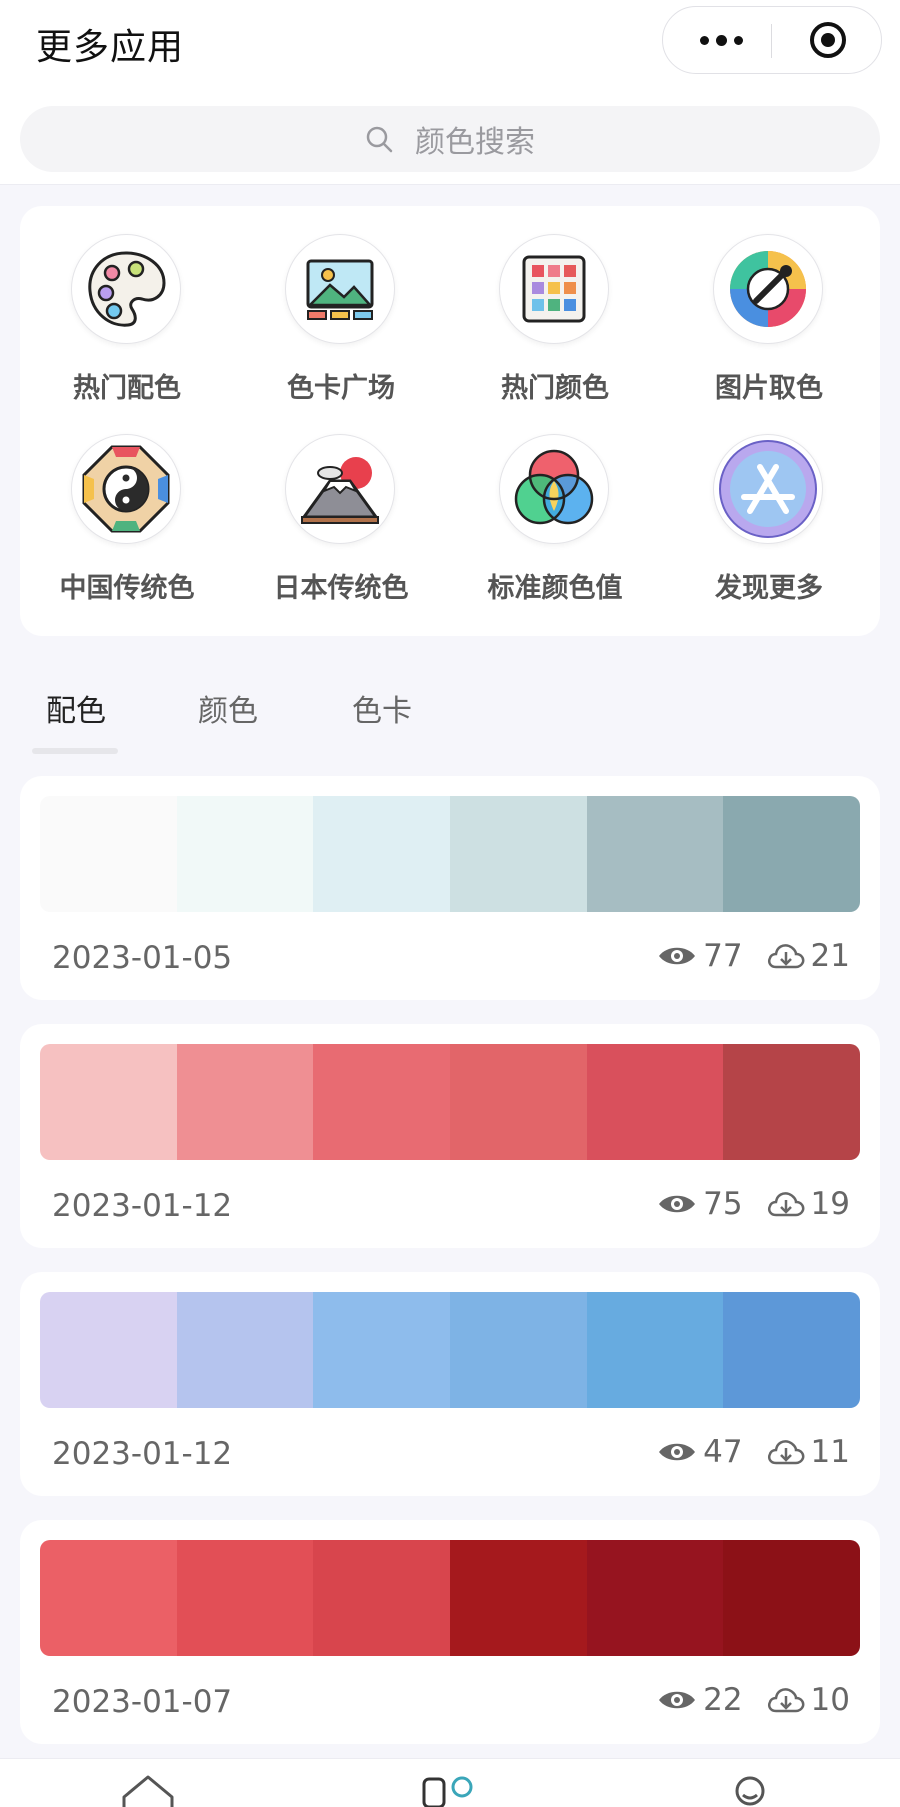  Describe the element at coordinates (723, 1700) in the screenshot. I see `view-count: 22` at that location.